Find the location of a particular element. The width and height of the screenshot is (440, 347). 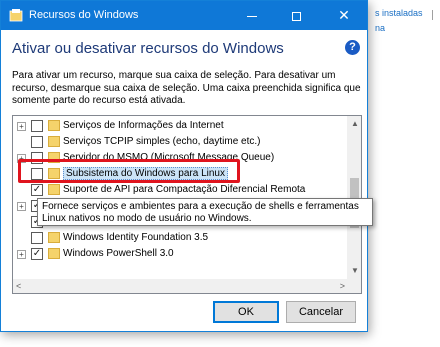

close-icon: ✕ is located at coordinates (344, 15).